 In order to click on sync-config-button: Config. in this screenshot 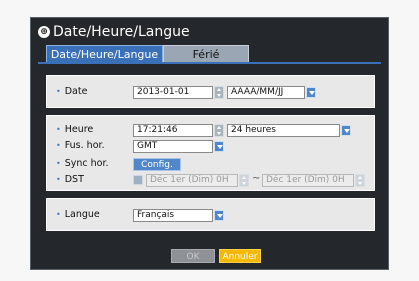, I will do `click(157, 164)`.